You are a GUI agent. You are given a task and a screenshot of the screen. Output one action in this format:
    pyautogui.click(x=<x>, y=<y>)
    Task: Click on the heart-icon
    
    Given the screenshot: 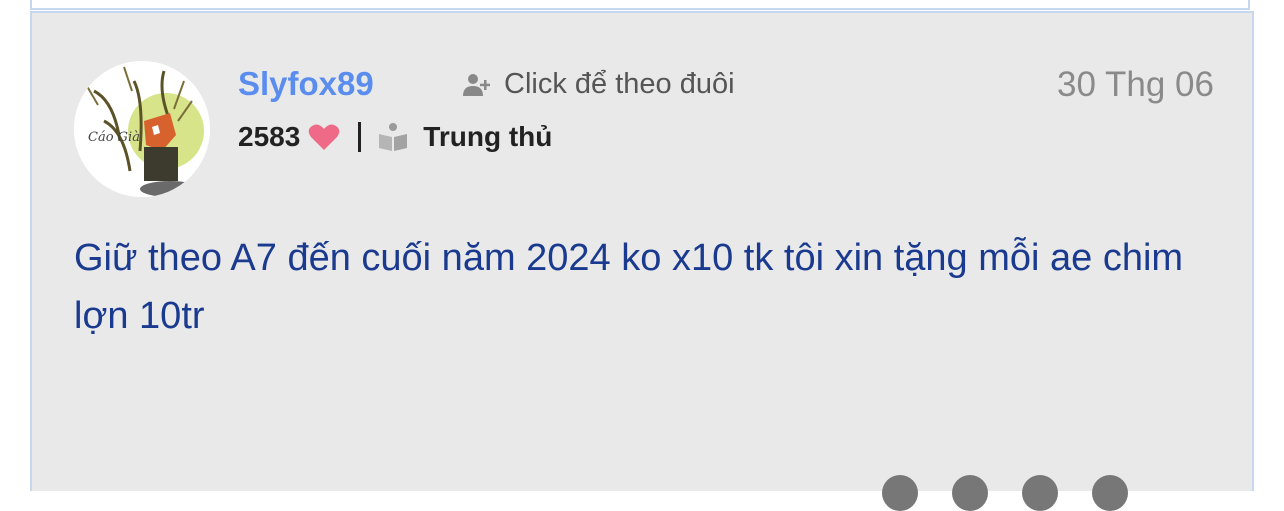 What is the action you would take?
    pyautogui.click(x=324, y=137)
    